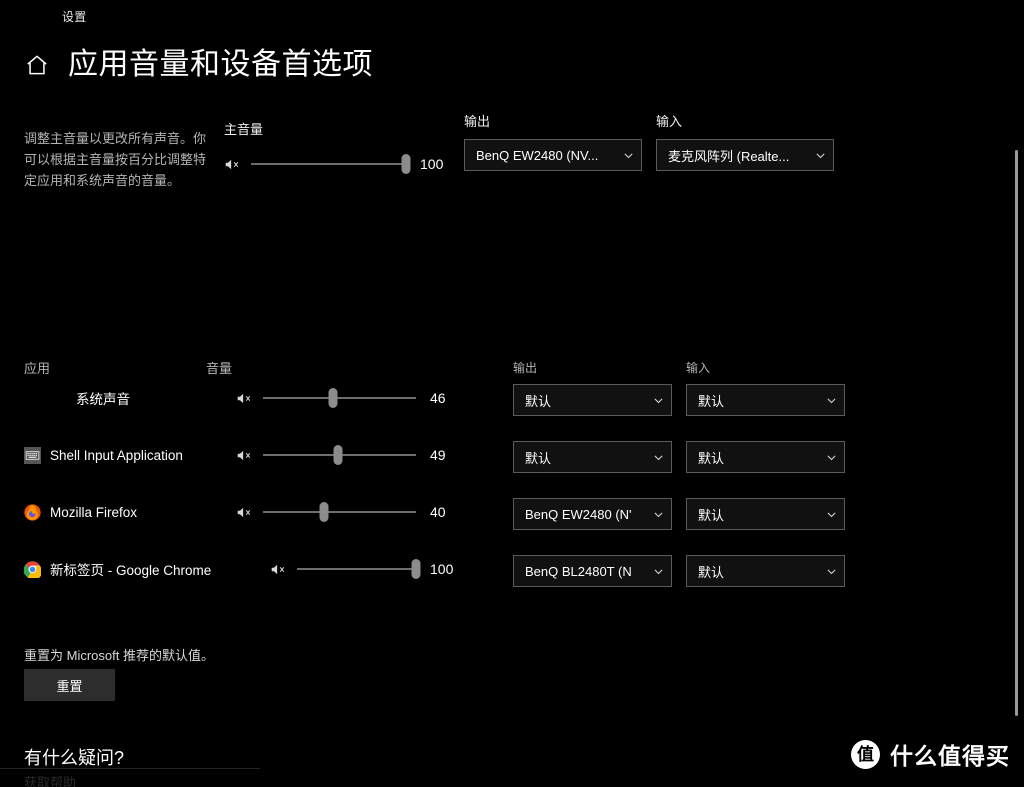 Image resolution: width=1024 pixels, height=787 pixels. I want to click on master-volume-description: 调整主音量以更改所有声音。你可以根据主音量按百分比调整特定应用和系统声音的音量。, so click(115, 159).